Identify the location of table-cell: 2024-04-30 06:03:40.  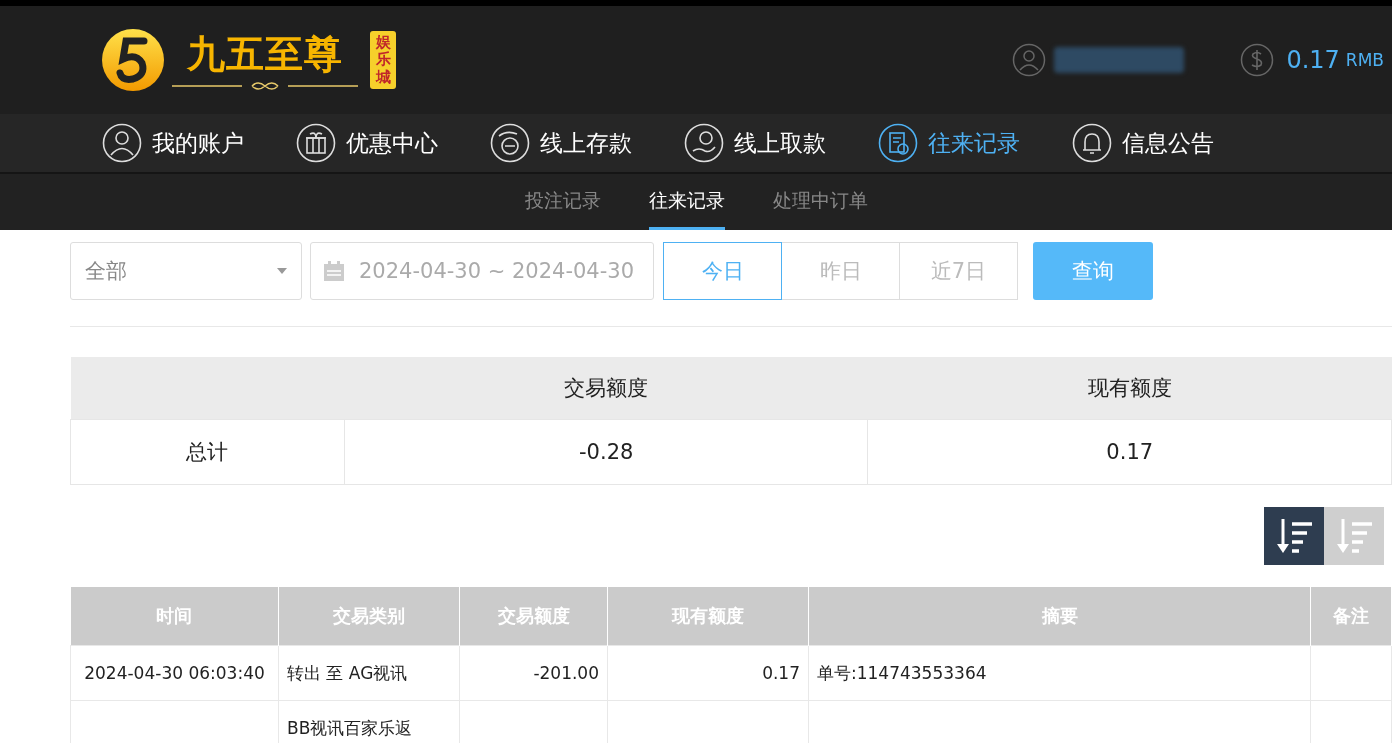
(174, 673).